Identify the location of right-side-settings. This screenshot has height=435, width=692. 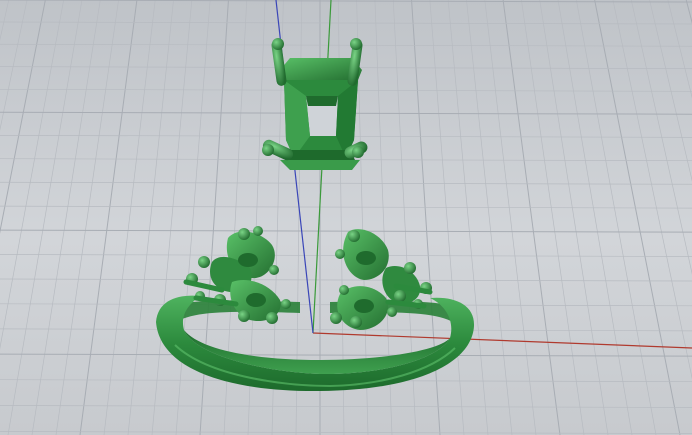
(381, 279).